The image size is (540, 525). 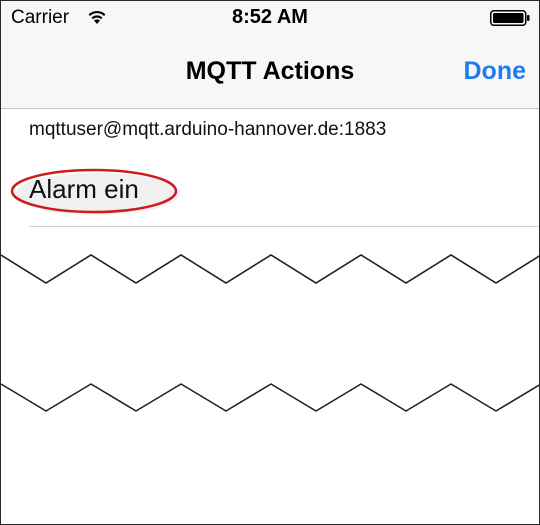 What do you see at coordinates (284, 226) in the screenshot?
I see `list-separator` at bounding box center [284, 226].